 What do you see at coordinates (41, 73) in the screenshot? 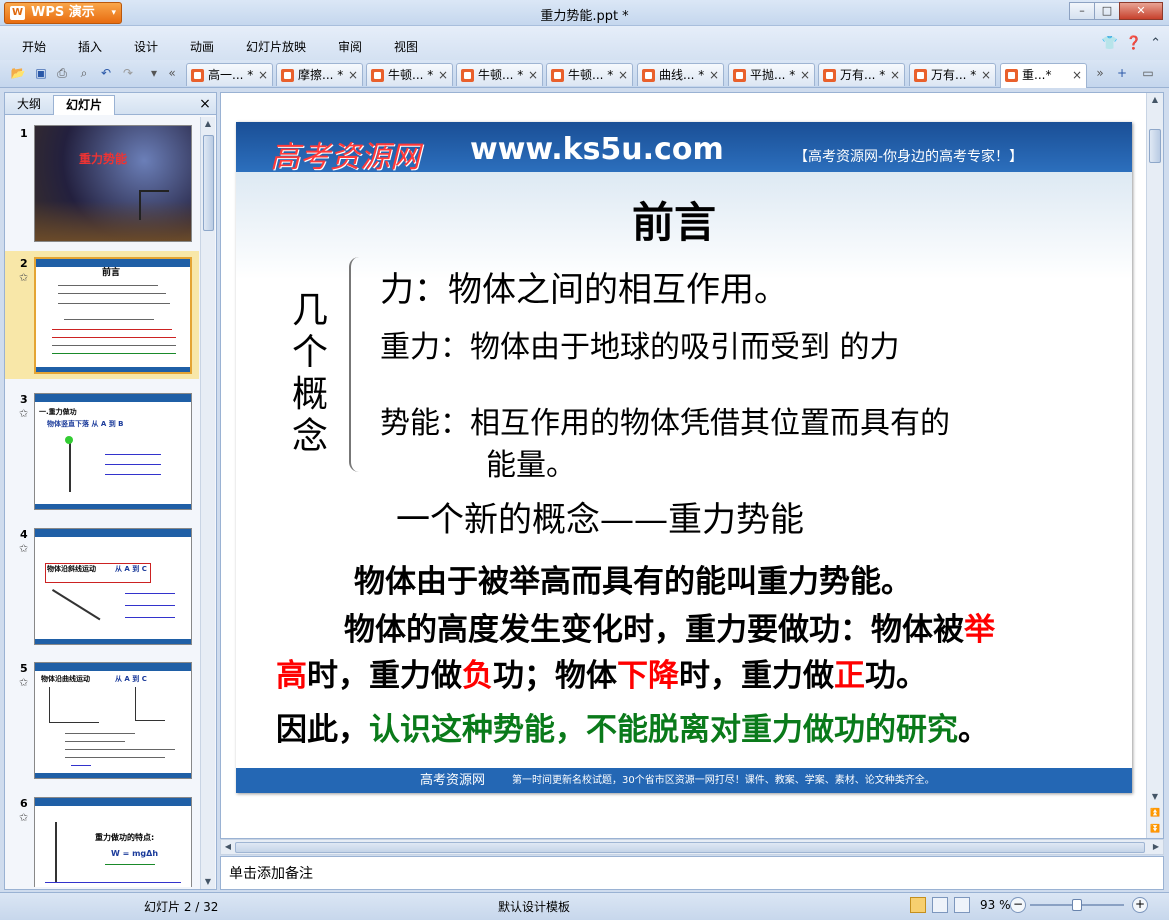
I see `save-icon: ▣` at bounding box center [41, 73].